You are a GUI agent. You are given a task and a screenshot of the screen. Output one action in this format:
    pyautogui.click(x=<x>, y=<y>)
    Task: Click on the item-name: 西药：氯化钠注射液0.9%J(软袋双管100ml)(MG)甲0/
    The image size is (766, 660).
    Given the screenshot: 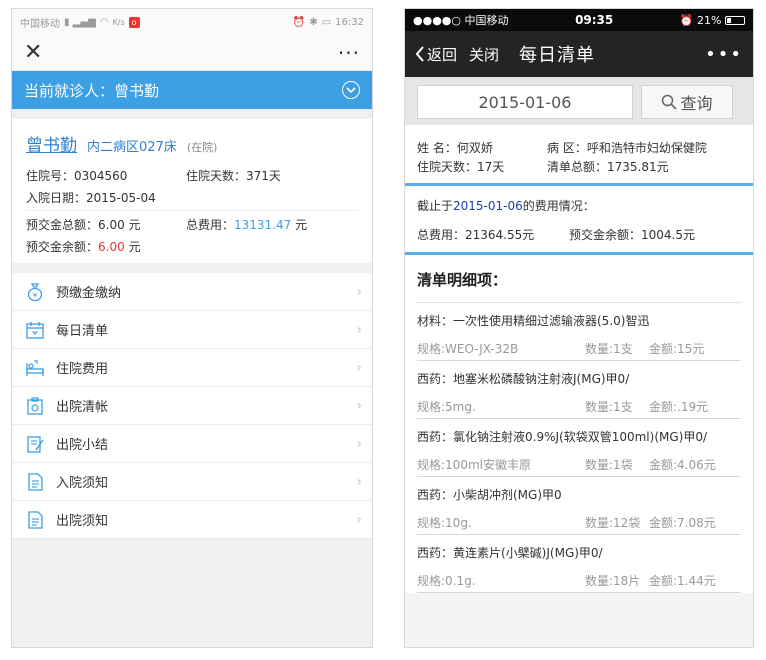 What is the action you would take?
    pyautogui.click(x=562, y=436)
    